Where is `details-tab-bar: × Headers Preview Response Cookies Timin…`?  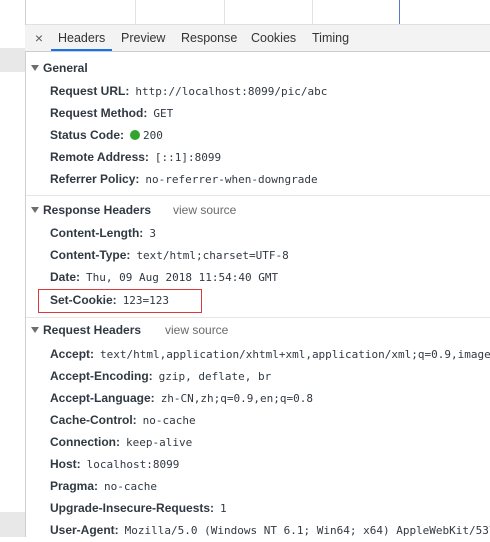 details-tab-bar: × Headers Preview Response Cookies Timin… is located at coordinates (257, 38).